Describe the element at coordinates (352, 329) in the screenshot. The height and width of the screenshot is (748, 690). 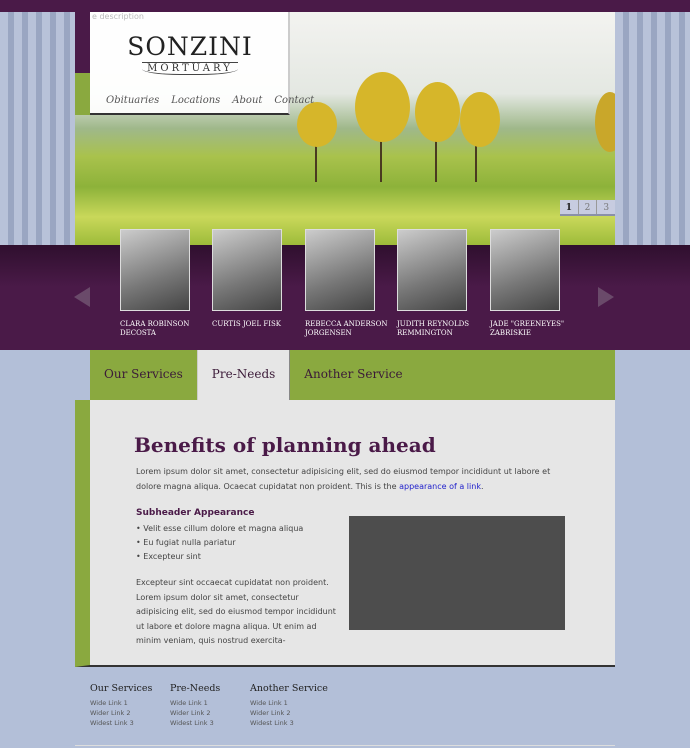
I see `obituary-name: REBECCA ANDERSON JORGENSEN` at that location.